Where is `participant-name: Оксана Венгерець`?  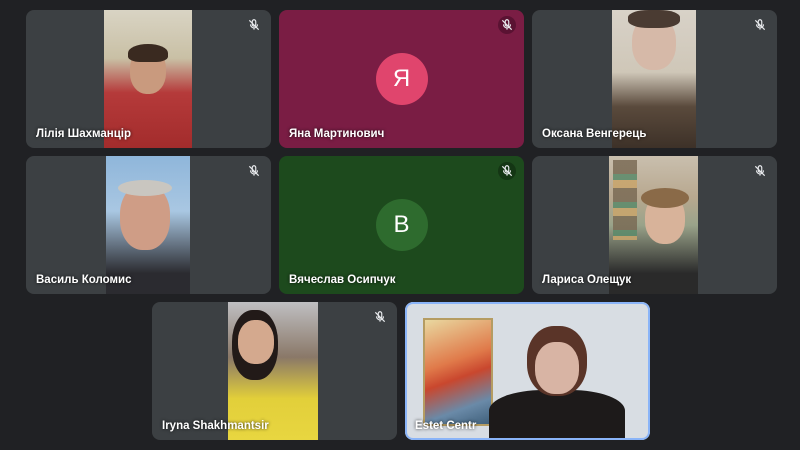
participant-name: Оксана Венгерець is located at coordinates (594, 134).